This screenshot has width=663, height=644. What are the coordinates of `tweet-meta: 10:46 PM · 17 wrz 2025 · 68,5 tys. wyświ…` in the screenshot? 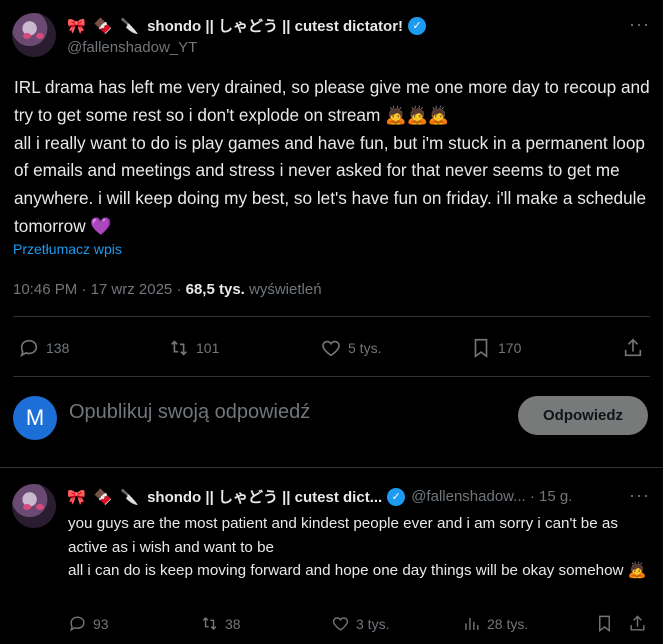 It's located at (167, 289).